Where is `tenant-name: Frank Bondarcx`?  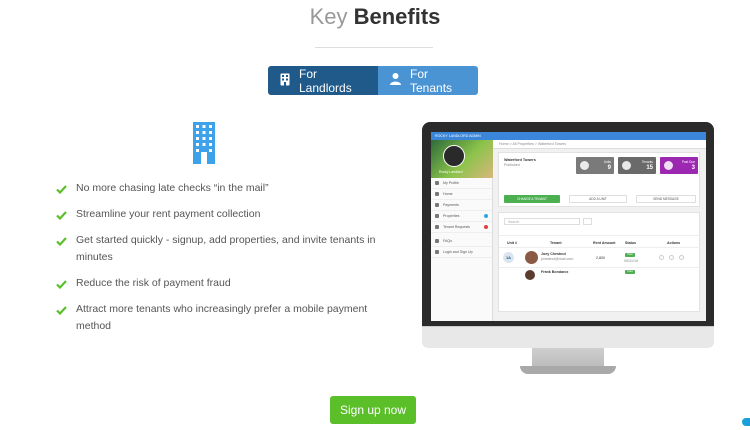 tenant-name: Frank Bondarcx is located at coordinates (555, 272).